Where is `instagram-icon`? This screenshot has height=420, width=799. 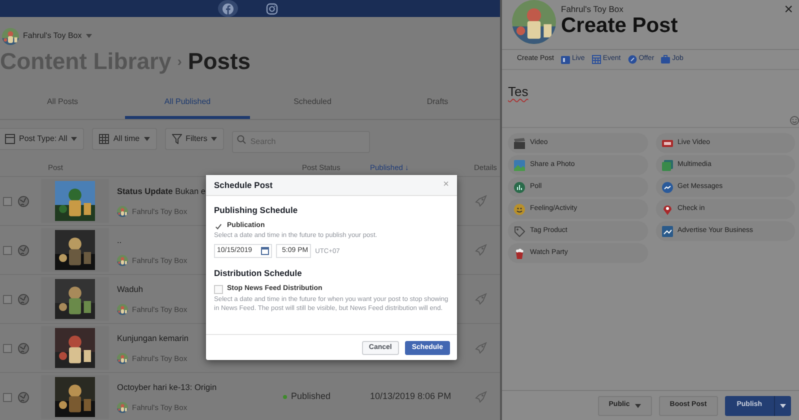 instagram-icon is located at coordinates (272, 8).